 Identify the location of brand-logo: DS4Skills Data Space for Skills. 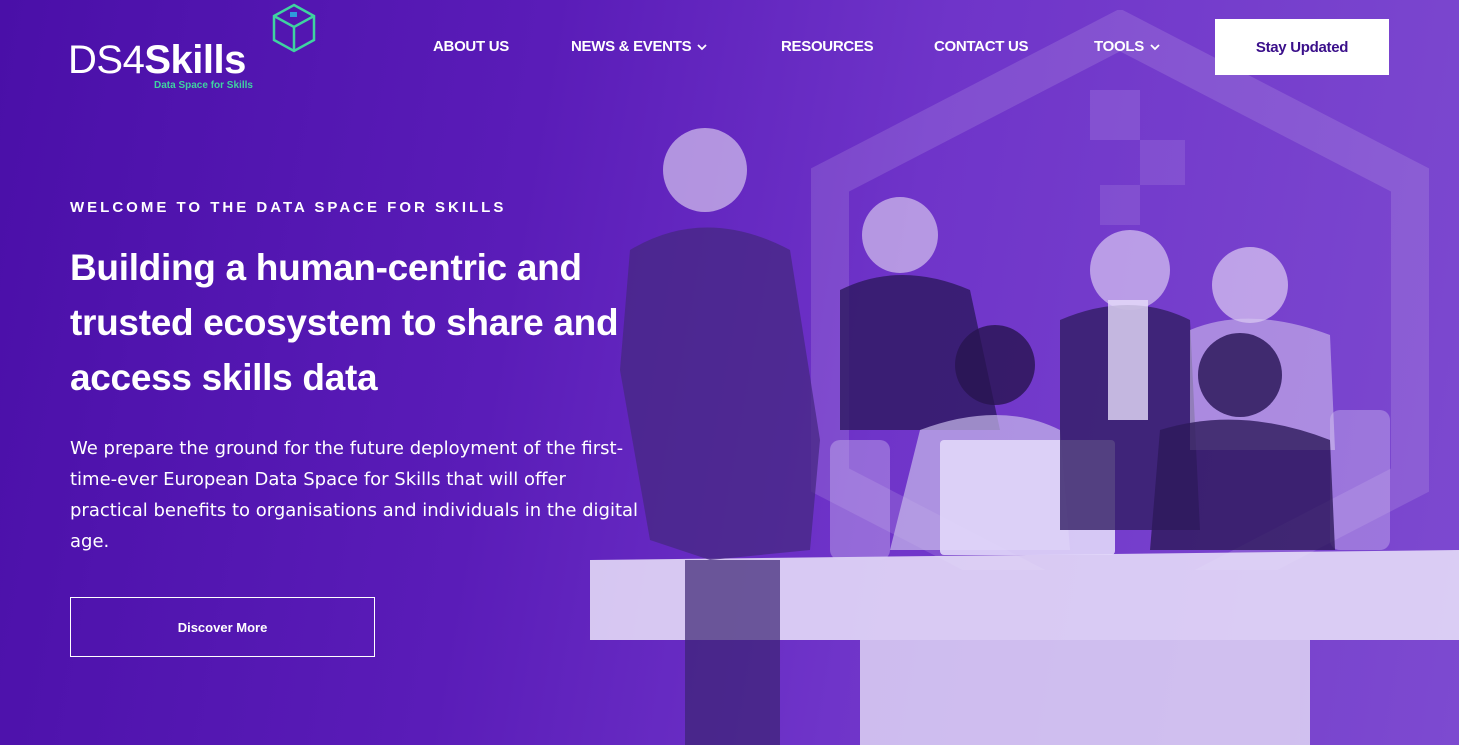
(198, 49).